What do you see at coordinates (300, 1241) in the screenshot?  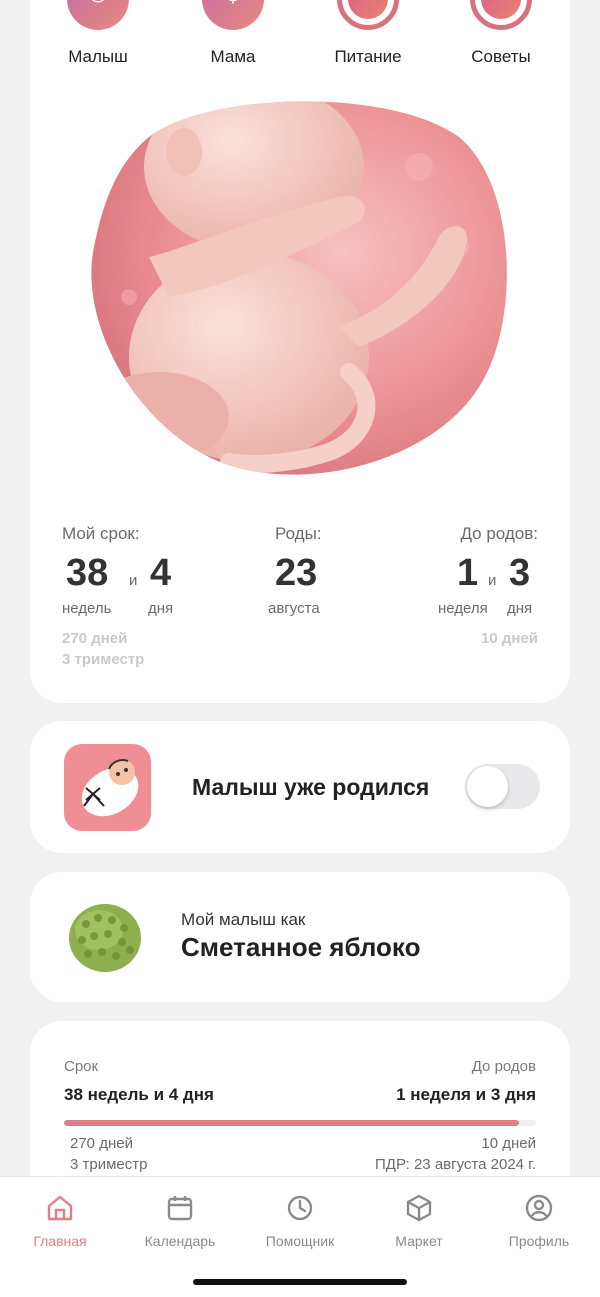 I see `nav-label: Помощник` at bounding box center [300, 1241].